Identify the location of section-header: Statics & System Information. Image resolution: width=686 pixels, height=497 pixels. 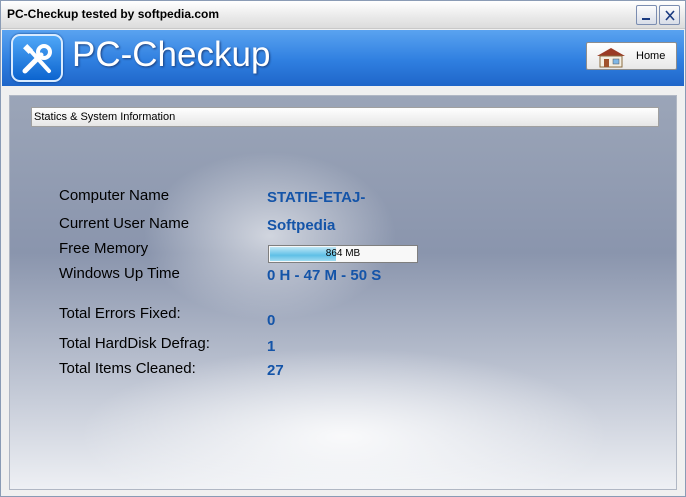
(345, 117).